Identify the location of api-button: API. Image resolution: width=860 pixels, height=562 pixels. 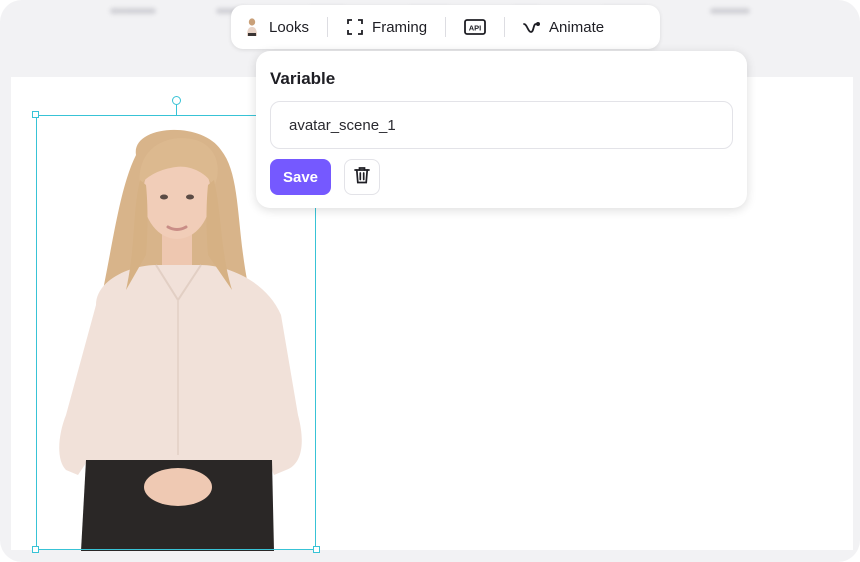
(475, 27).